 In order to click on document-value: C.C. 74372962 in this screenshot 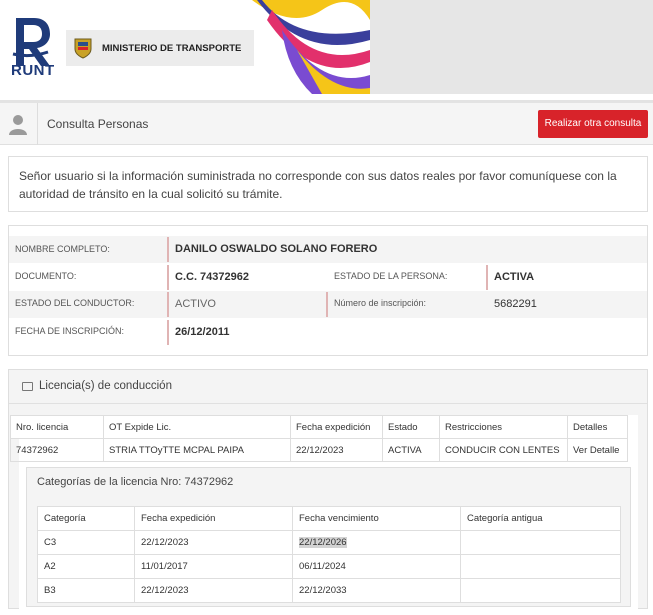, I will do `click(212, 277)`.